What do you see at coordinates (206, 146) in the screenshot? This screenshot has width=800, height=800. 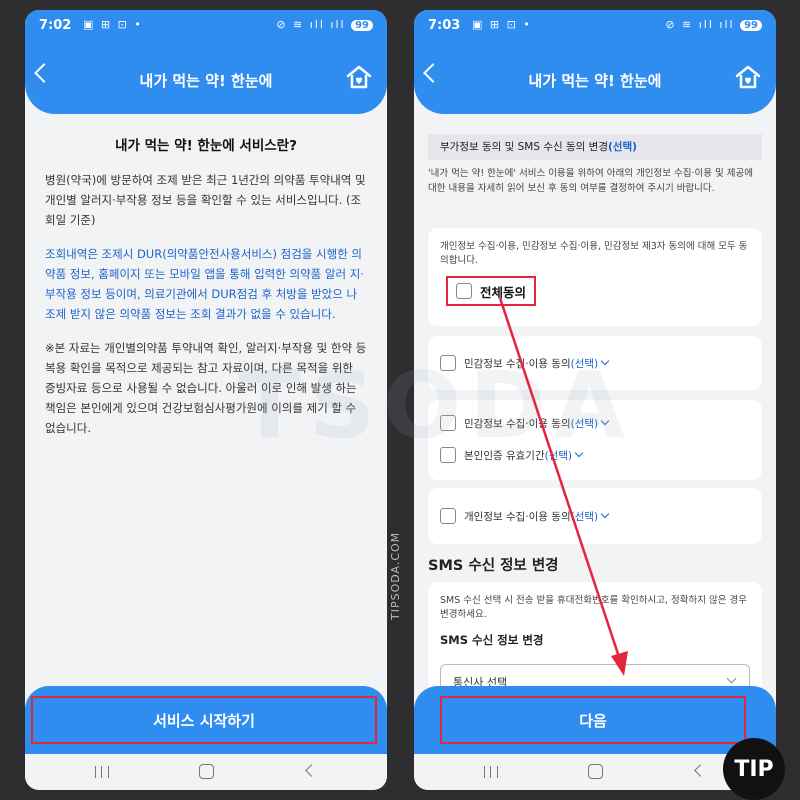 I see `intro-title: 내가 먹는 약! 한눈에 서비스란?` at bounding box center [206, 146].